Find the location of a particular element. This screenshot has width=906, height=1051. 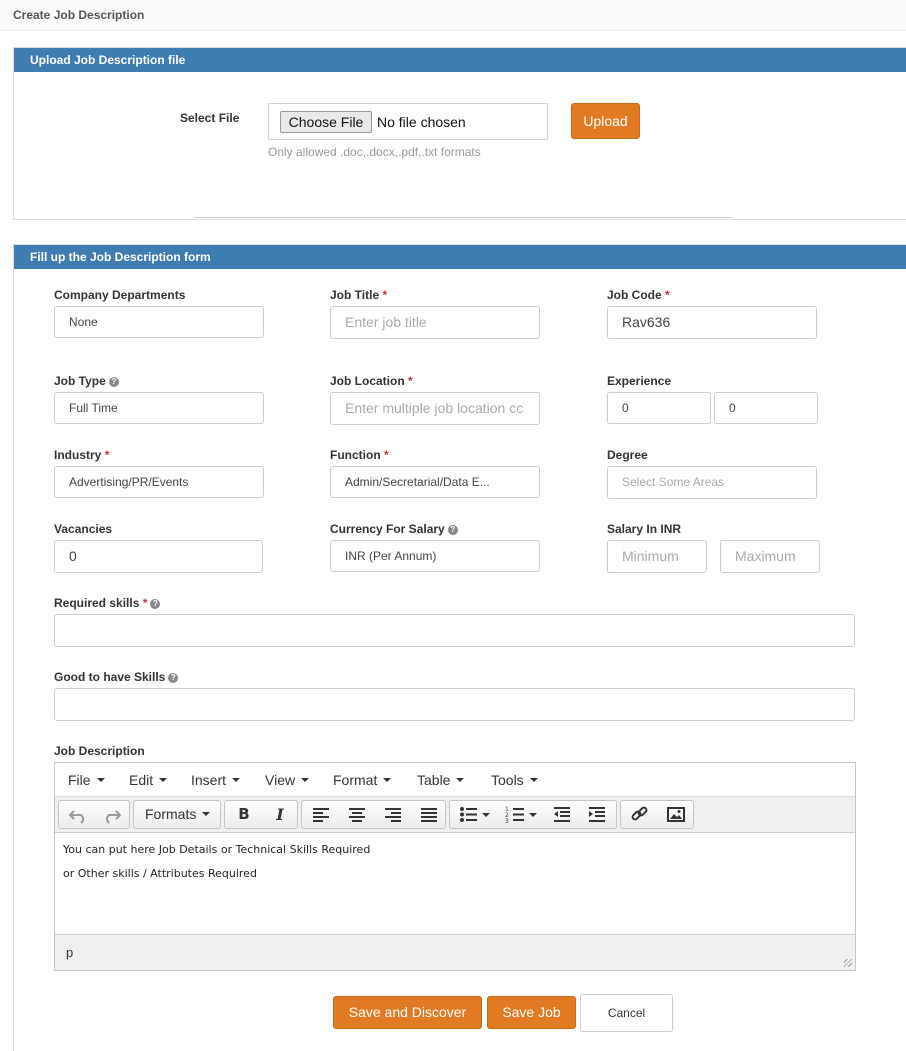

menu-label: Tools is located at coordinates (507, 780).